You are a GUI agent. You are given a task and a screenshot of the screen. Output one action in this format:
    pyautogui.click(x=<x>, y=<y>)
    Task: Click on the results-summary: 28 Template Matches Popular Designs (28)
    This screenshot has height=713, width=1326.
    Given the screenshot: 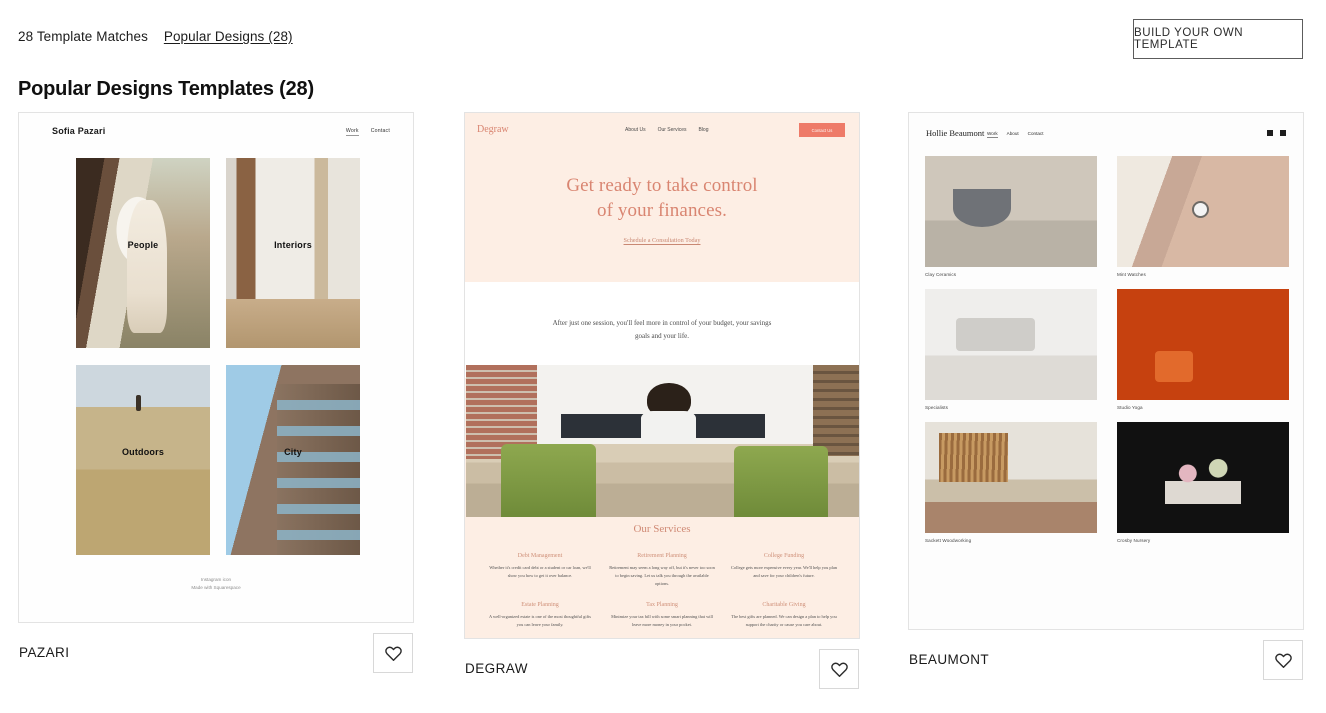 What is the action you would take?
    pyautogui.click(x=155, y=36)
    